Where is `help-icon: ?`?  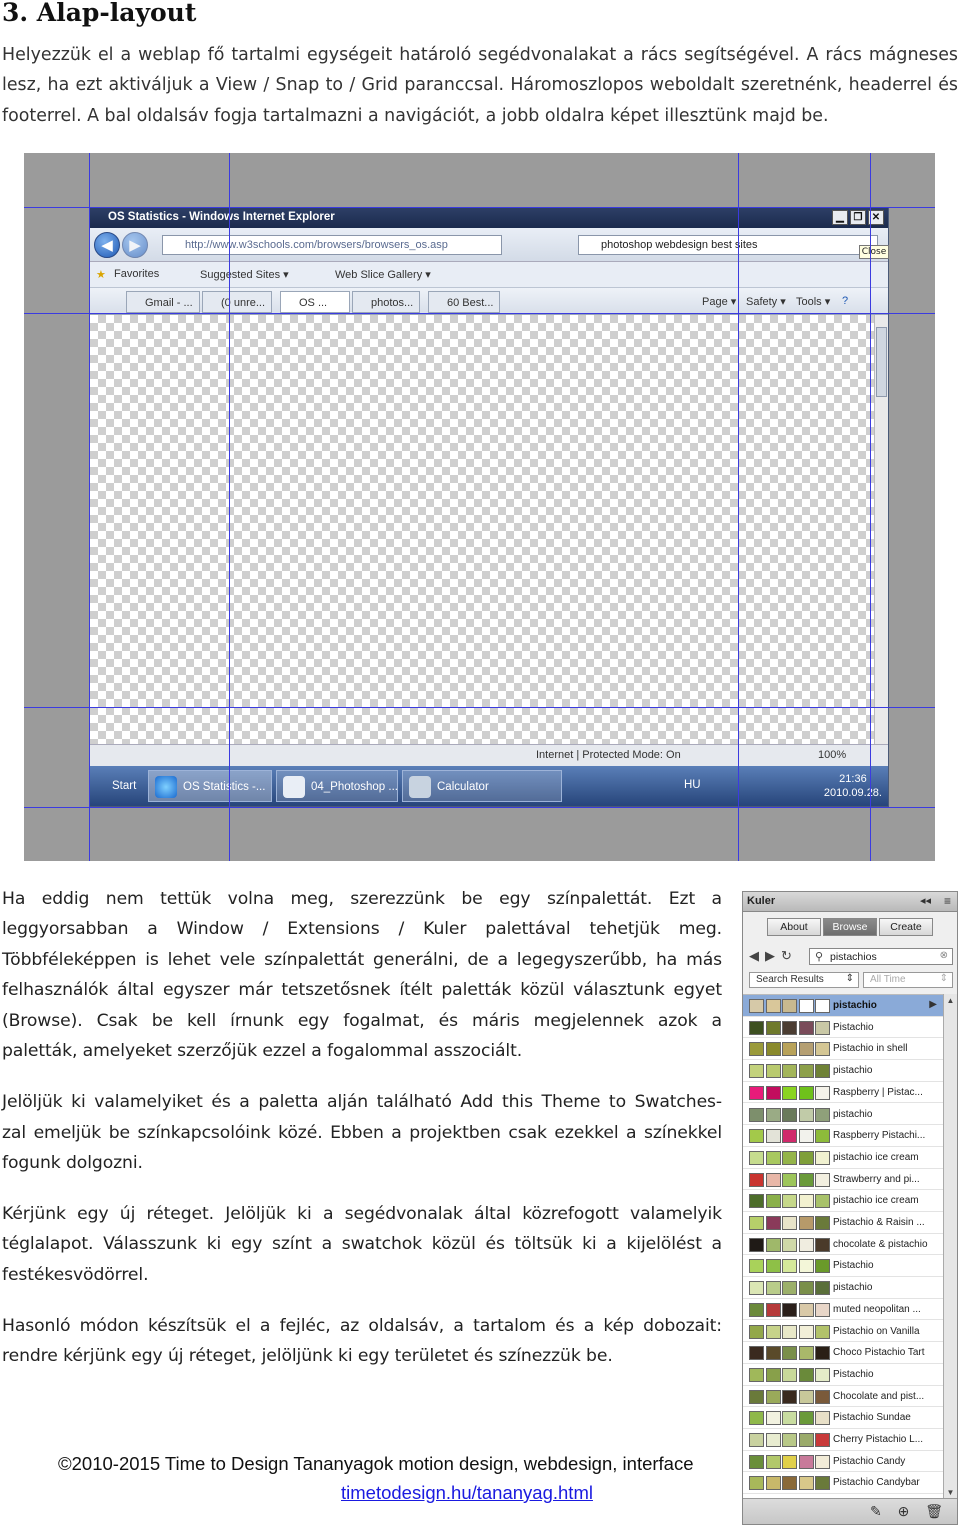
help-icon: ? is located at coordinates (845, 301).